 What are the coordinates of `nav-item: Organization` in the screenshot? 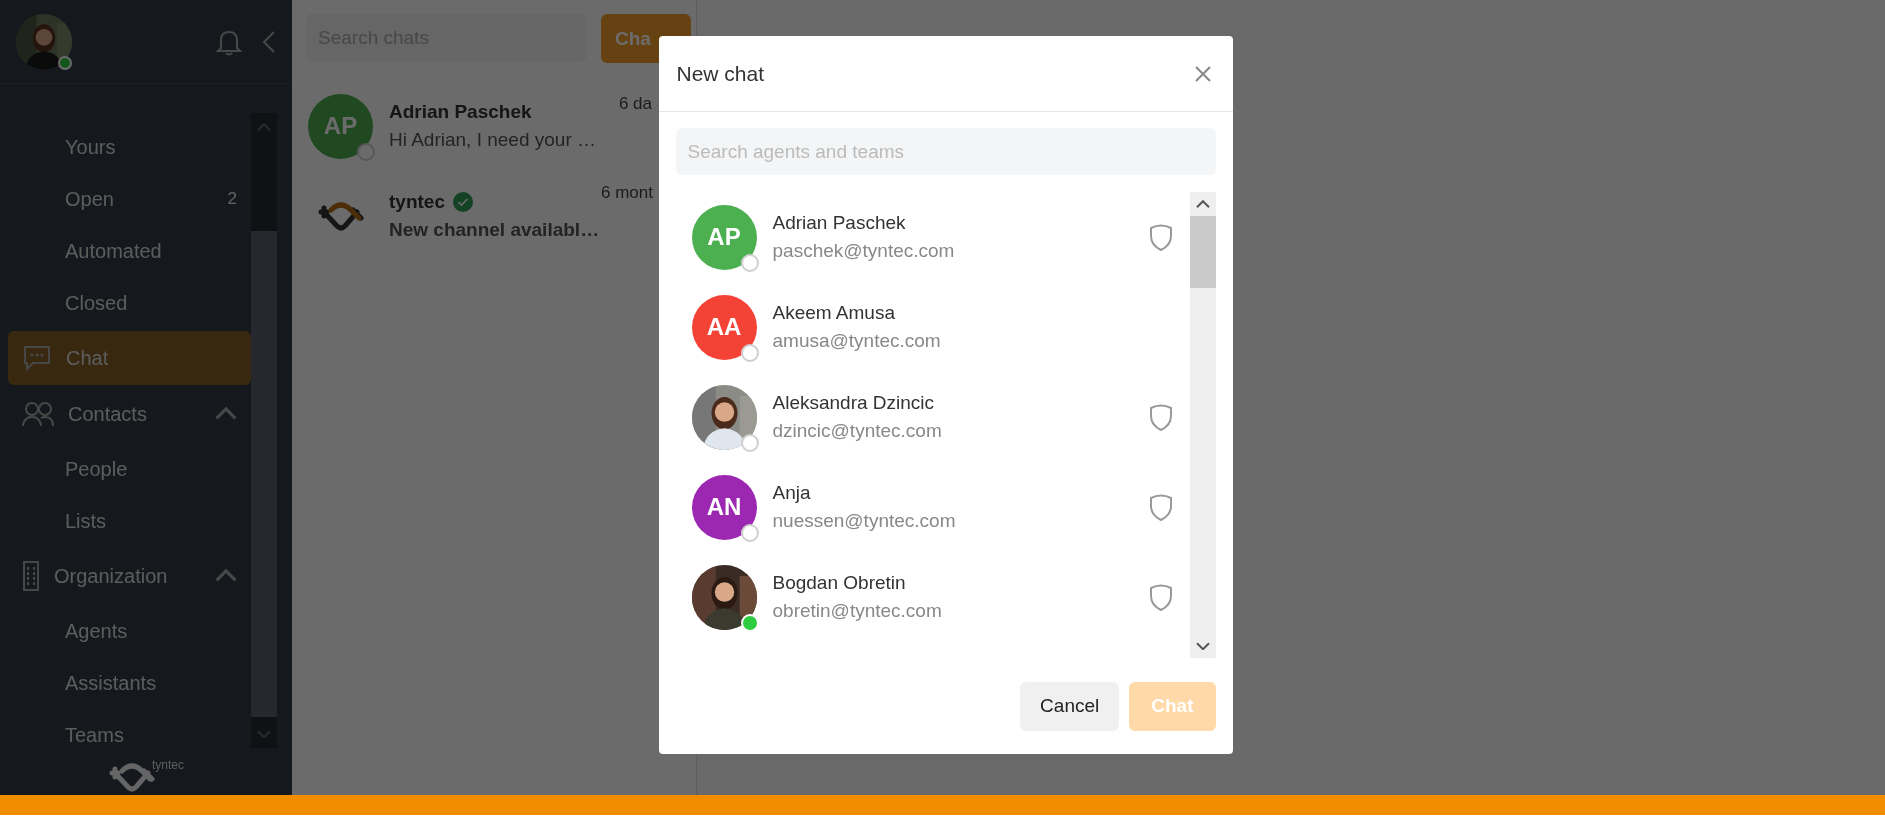 It's located at (129, 576).